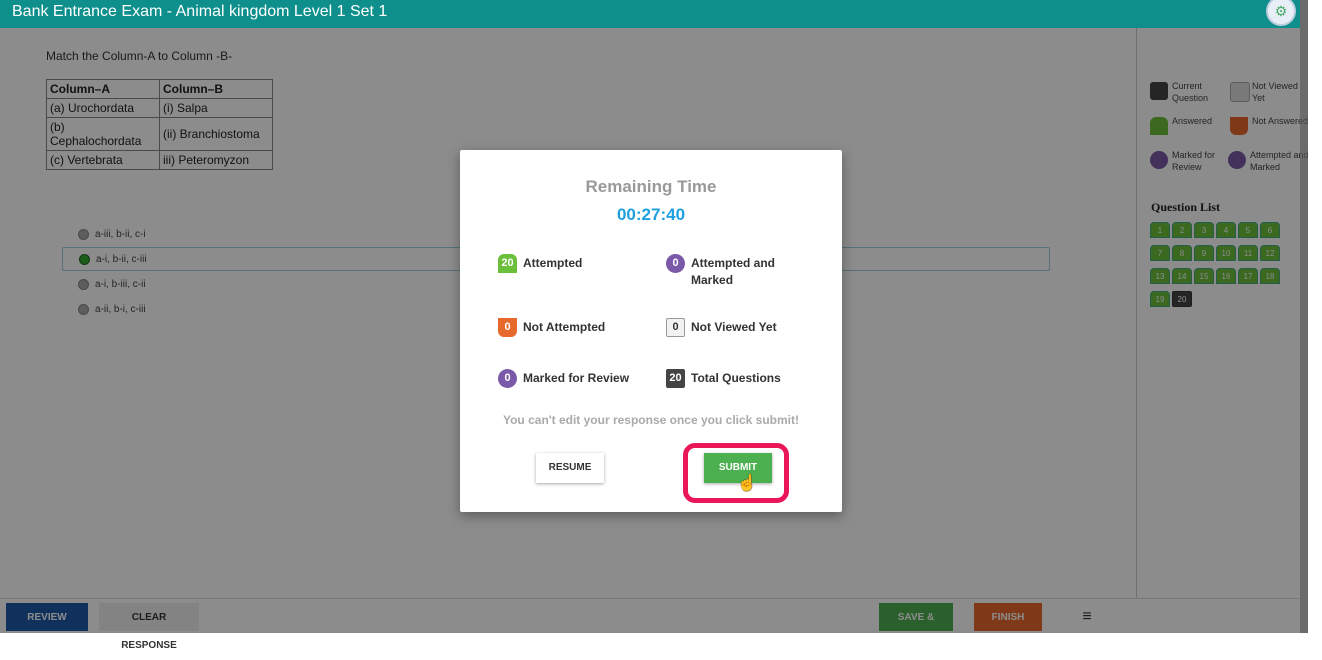 This screenshot has width=1322, height=660. I want to click on timer-display: 00:27:40, so click(651, 214).